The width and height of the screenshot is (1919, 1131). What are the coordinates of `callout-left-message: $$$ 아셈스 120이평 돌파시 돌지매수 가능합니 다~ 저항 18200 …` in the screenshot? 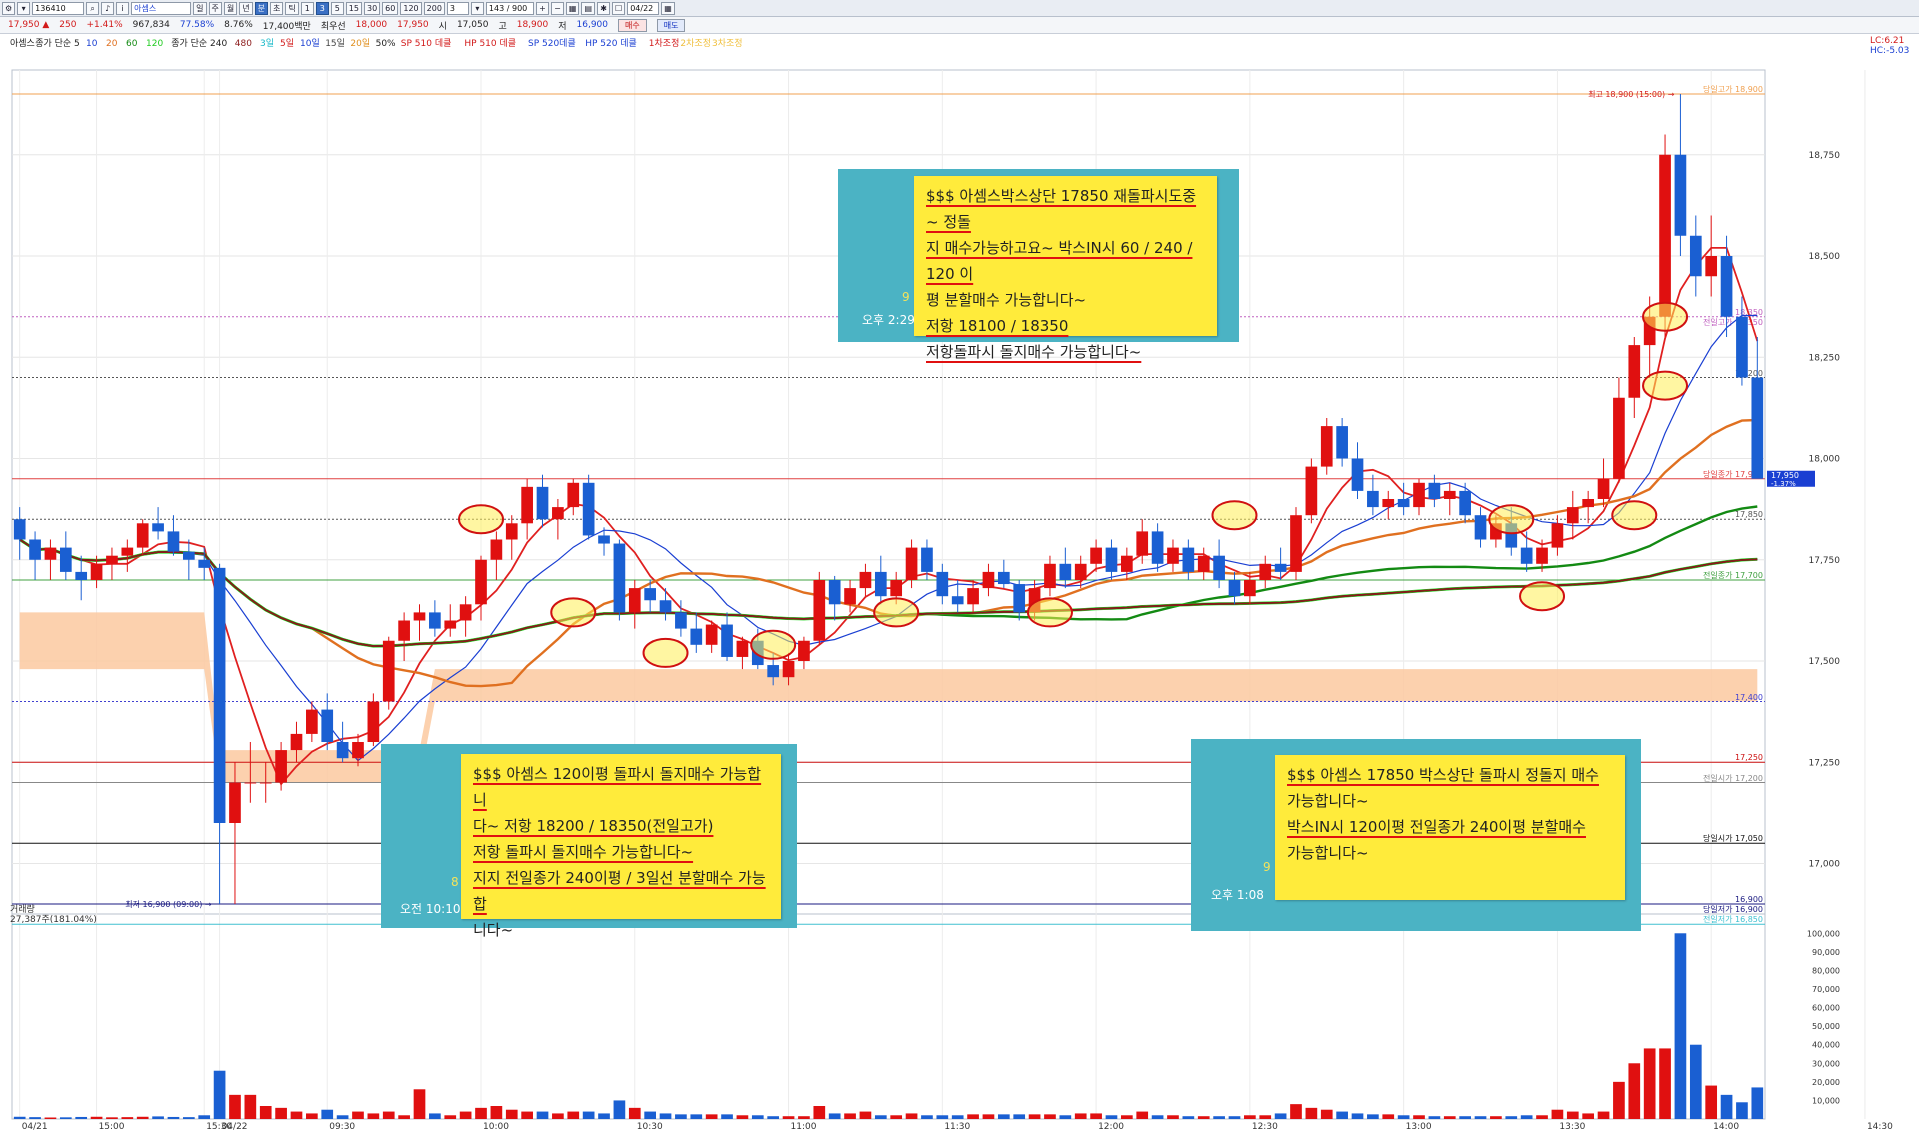 It's located at (621, 846).